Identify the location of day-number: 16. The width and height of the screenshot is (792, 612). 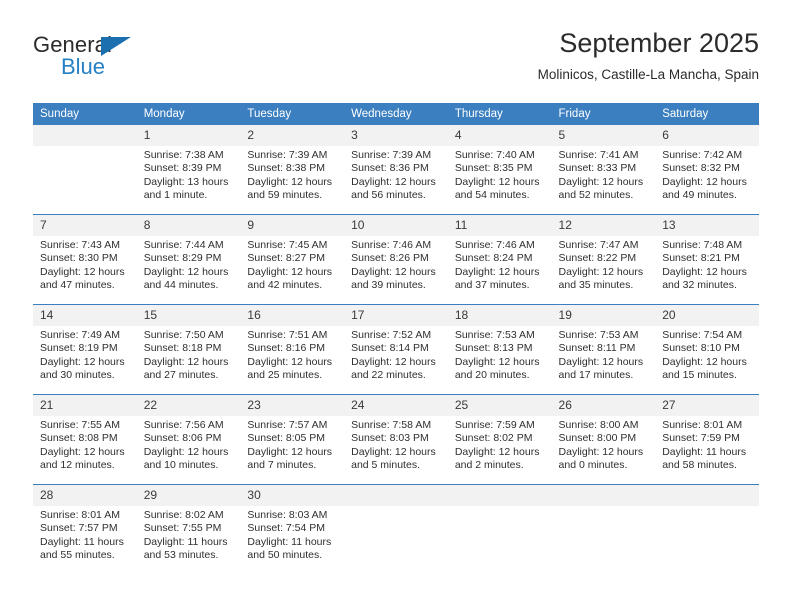
(292, 315).